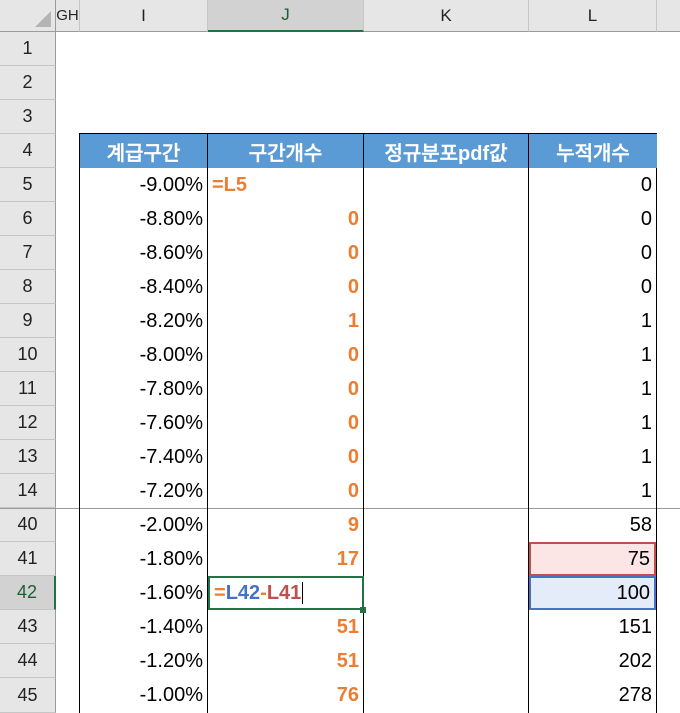  Describe the element at coordinates (28, 287) in the screenshot. I see `row-header-8: 8` at that location.